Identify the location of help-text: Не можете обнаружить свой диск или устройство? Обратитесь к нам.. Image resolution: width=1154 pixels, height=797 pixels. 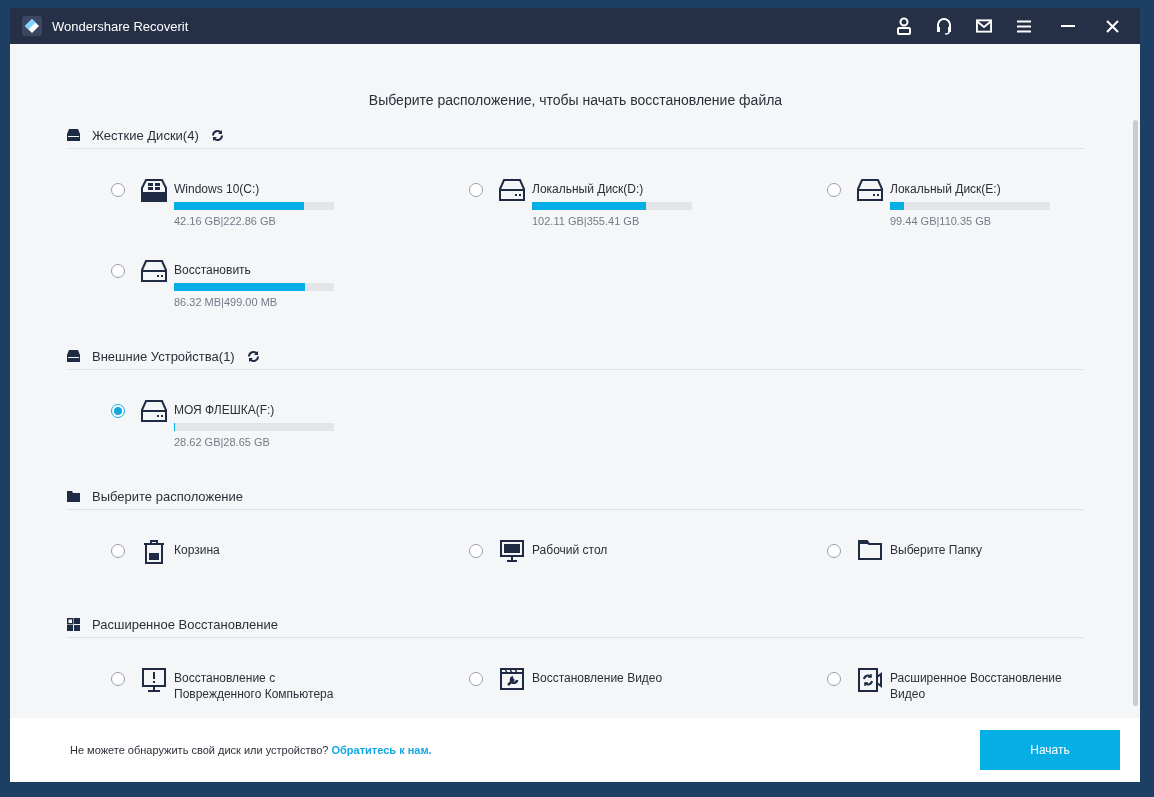
(251, 750).